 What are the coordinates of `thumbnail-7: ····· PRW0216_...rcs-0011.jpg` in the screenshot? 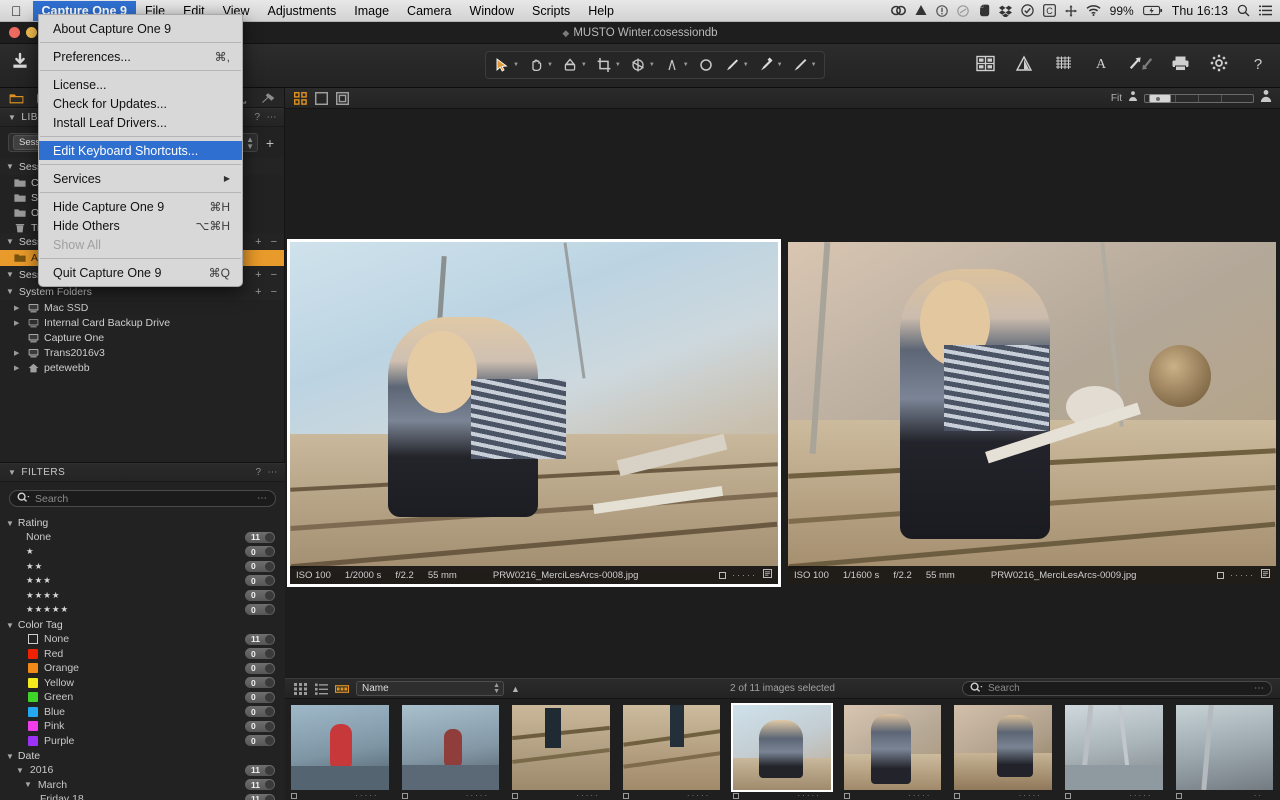 It's located at (1114, 751).